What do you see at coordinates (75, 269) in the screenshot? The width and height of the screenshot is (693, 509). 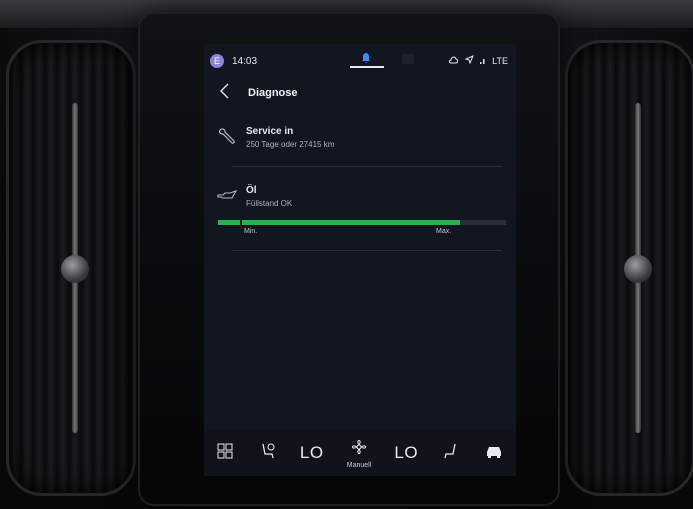 I see `vent-knob-left` at bounding box center [75, 269].